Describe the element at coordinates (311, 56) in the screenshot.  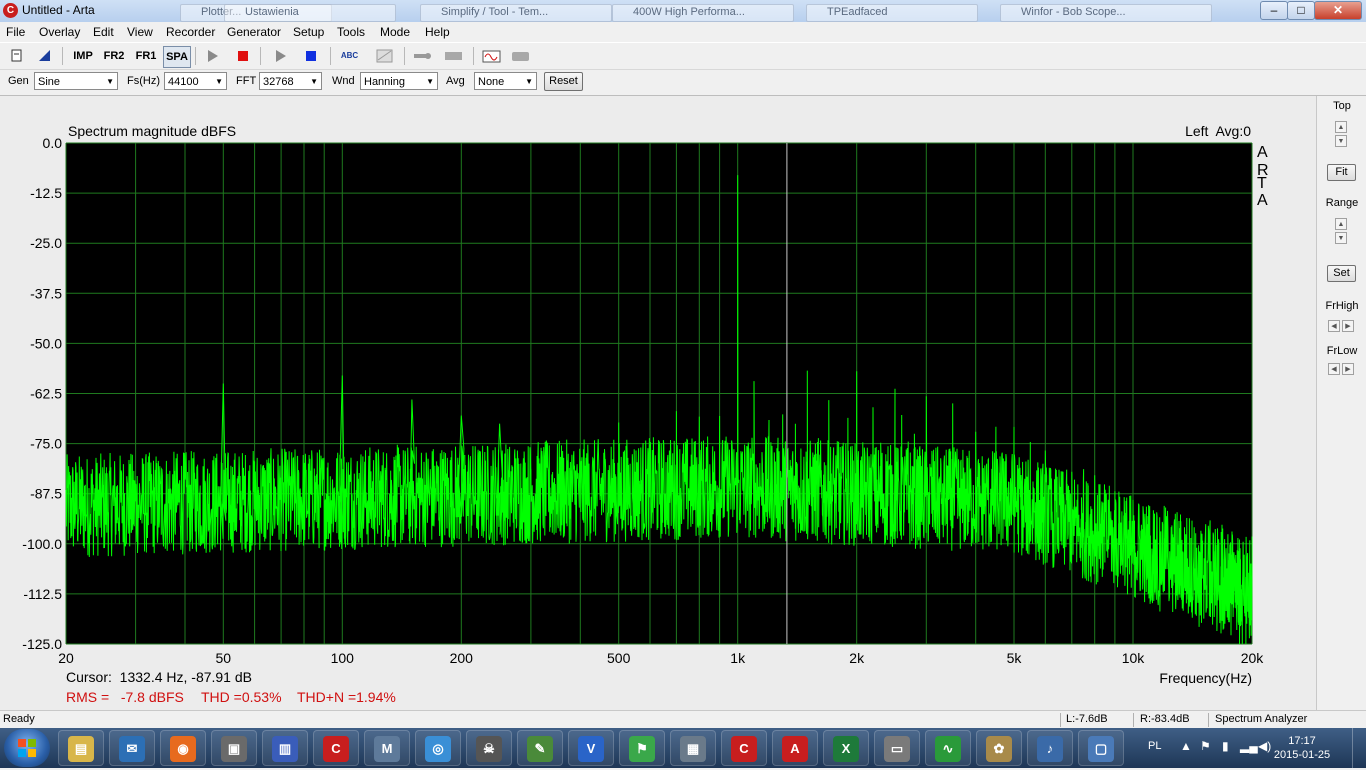
I see `record-stop-icon` at that location.